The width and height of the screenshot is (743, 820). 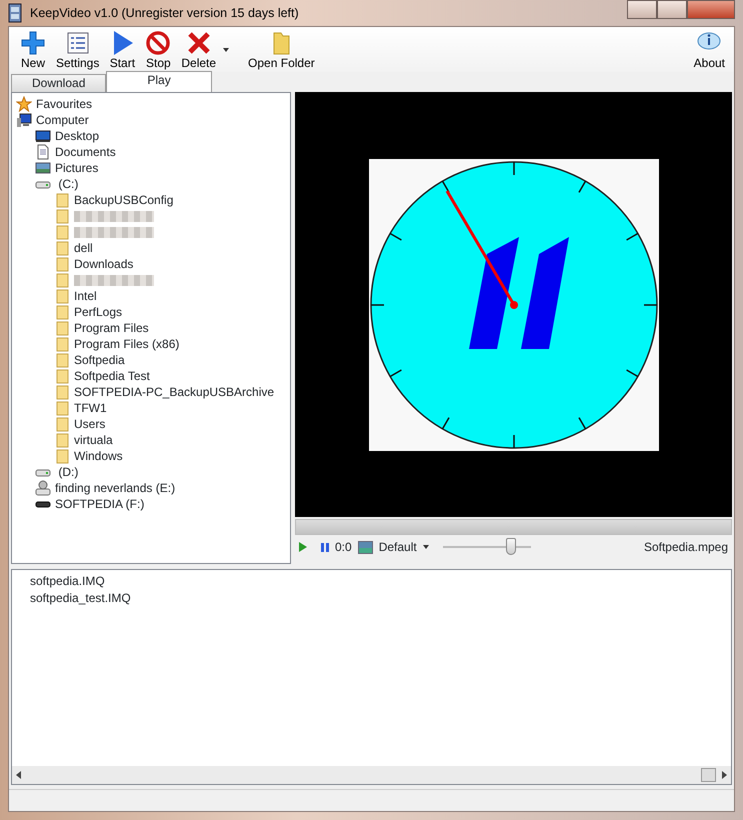 I want to click on file-item: softpedia_test.IMQ, so click(x=80, y=598).